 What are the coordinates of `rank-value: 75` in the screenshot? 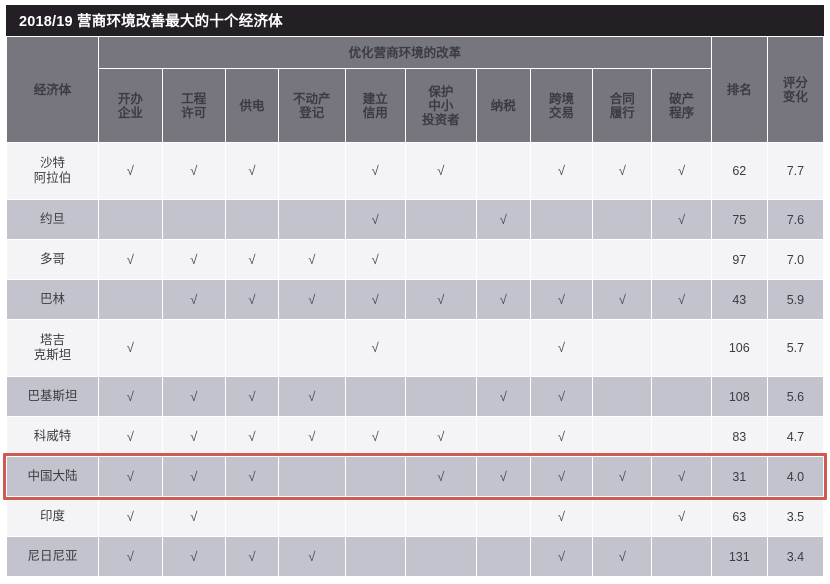 It's located at (739, 219).